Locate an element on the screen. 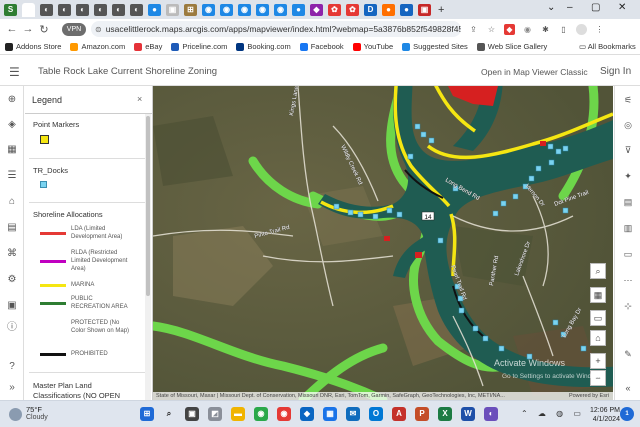 This screenshot has width=640, height=427. tab-20: D is located at coordinates (370, 9).